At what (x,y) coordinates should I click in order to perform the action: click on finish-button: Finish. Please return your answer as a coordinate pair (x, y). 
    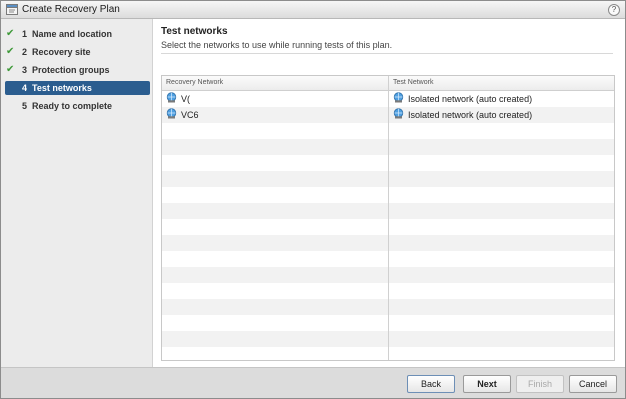
    Looking at the image, I should click on (540, 384).